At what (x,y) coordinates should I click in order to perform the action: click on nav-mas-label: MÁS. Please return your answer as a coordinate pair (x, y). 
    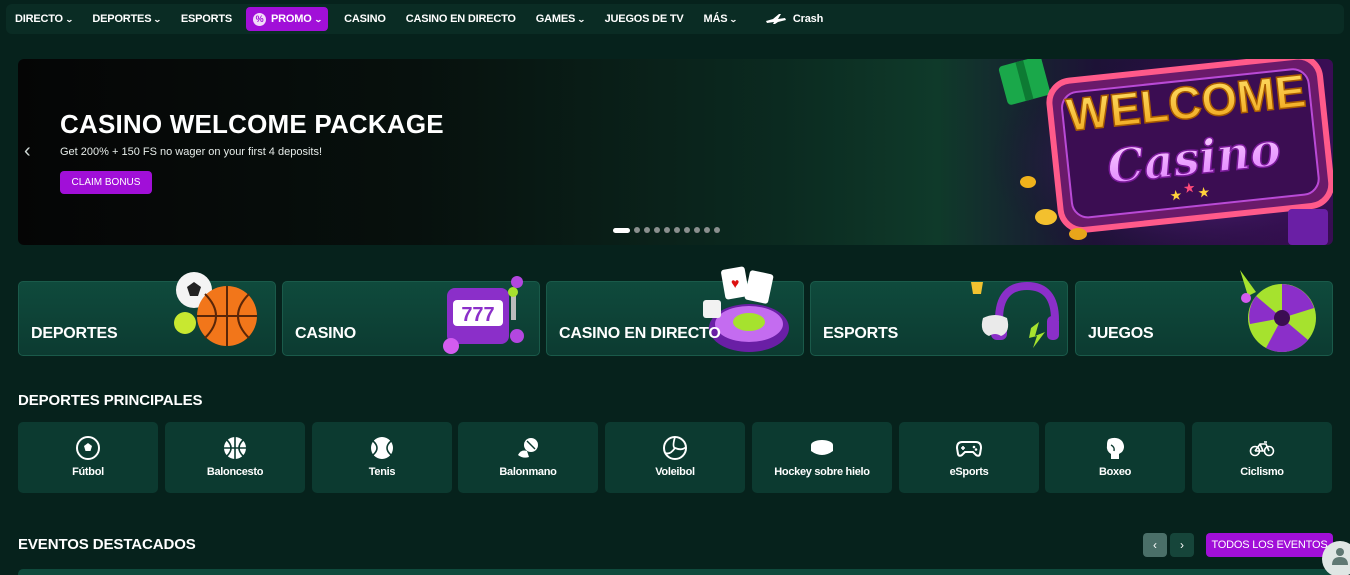
    Looking at the image, I should click on (715, 19).